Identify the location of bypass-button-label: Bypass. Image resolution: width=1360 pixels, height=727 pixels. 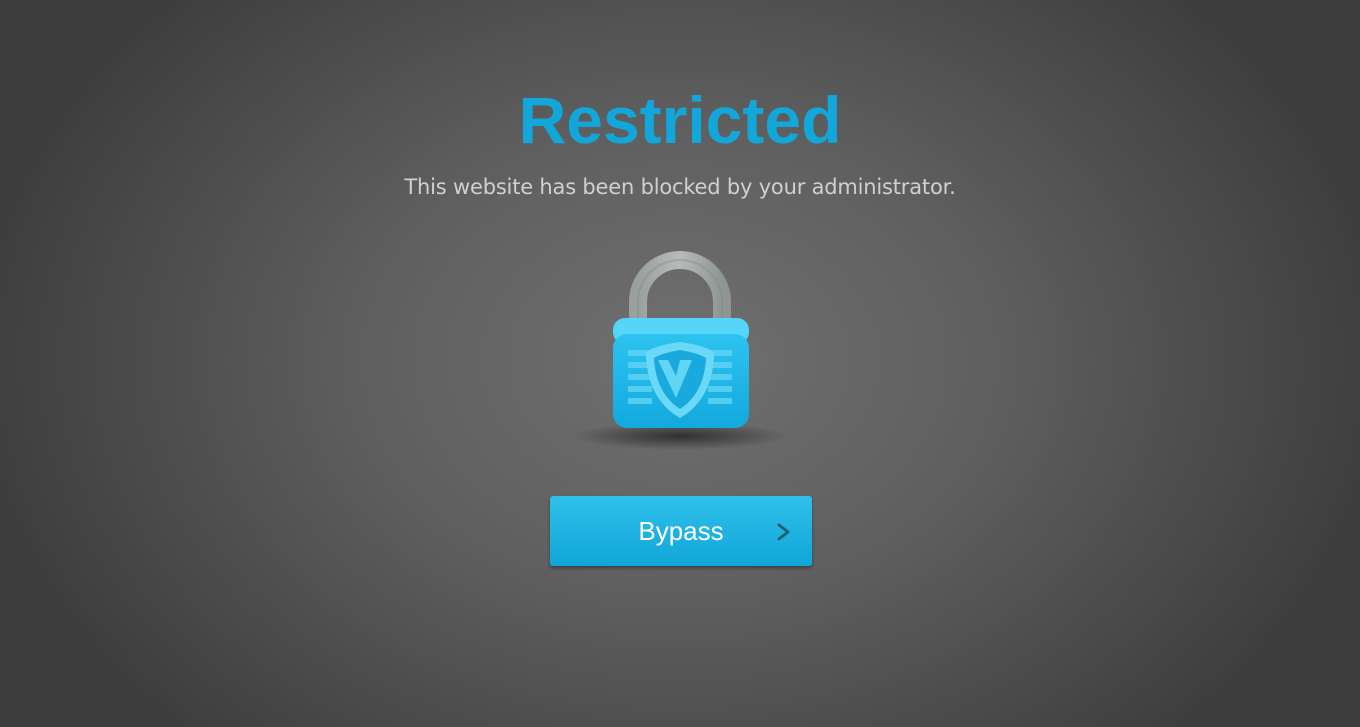
(681, 531).